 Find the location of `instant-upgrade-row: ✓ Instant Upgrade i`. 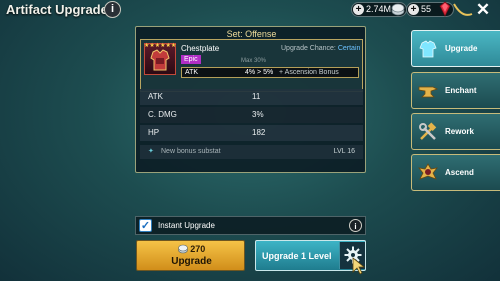

instant-upgrade-row: ✓ Instant Upgrade i is located at coordinates (250, 225).